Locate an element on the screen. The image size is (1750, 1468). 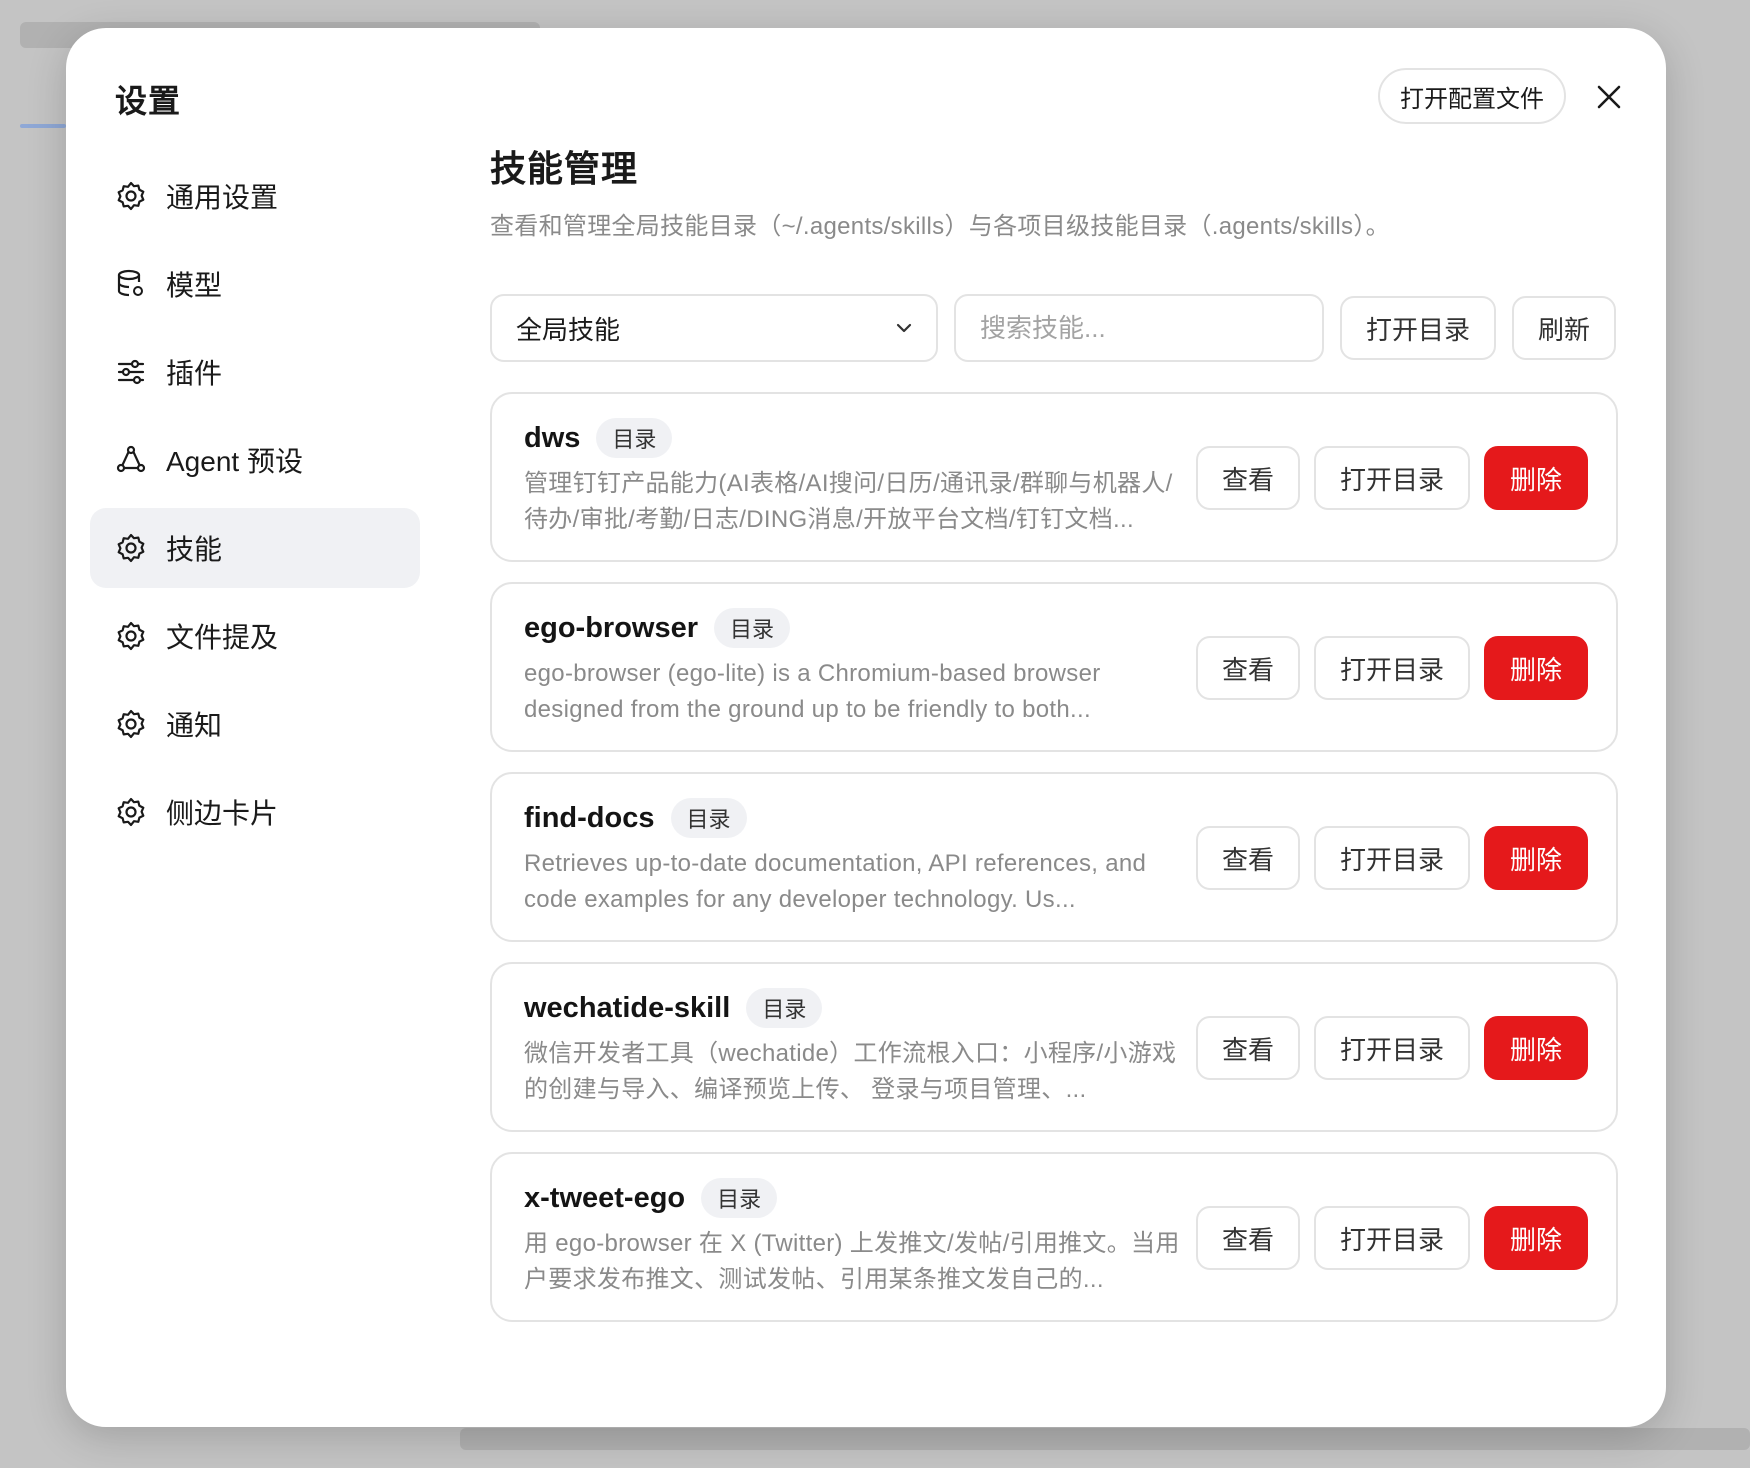
close-button is located at coordinates (1609, 97).